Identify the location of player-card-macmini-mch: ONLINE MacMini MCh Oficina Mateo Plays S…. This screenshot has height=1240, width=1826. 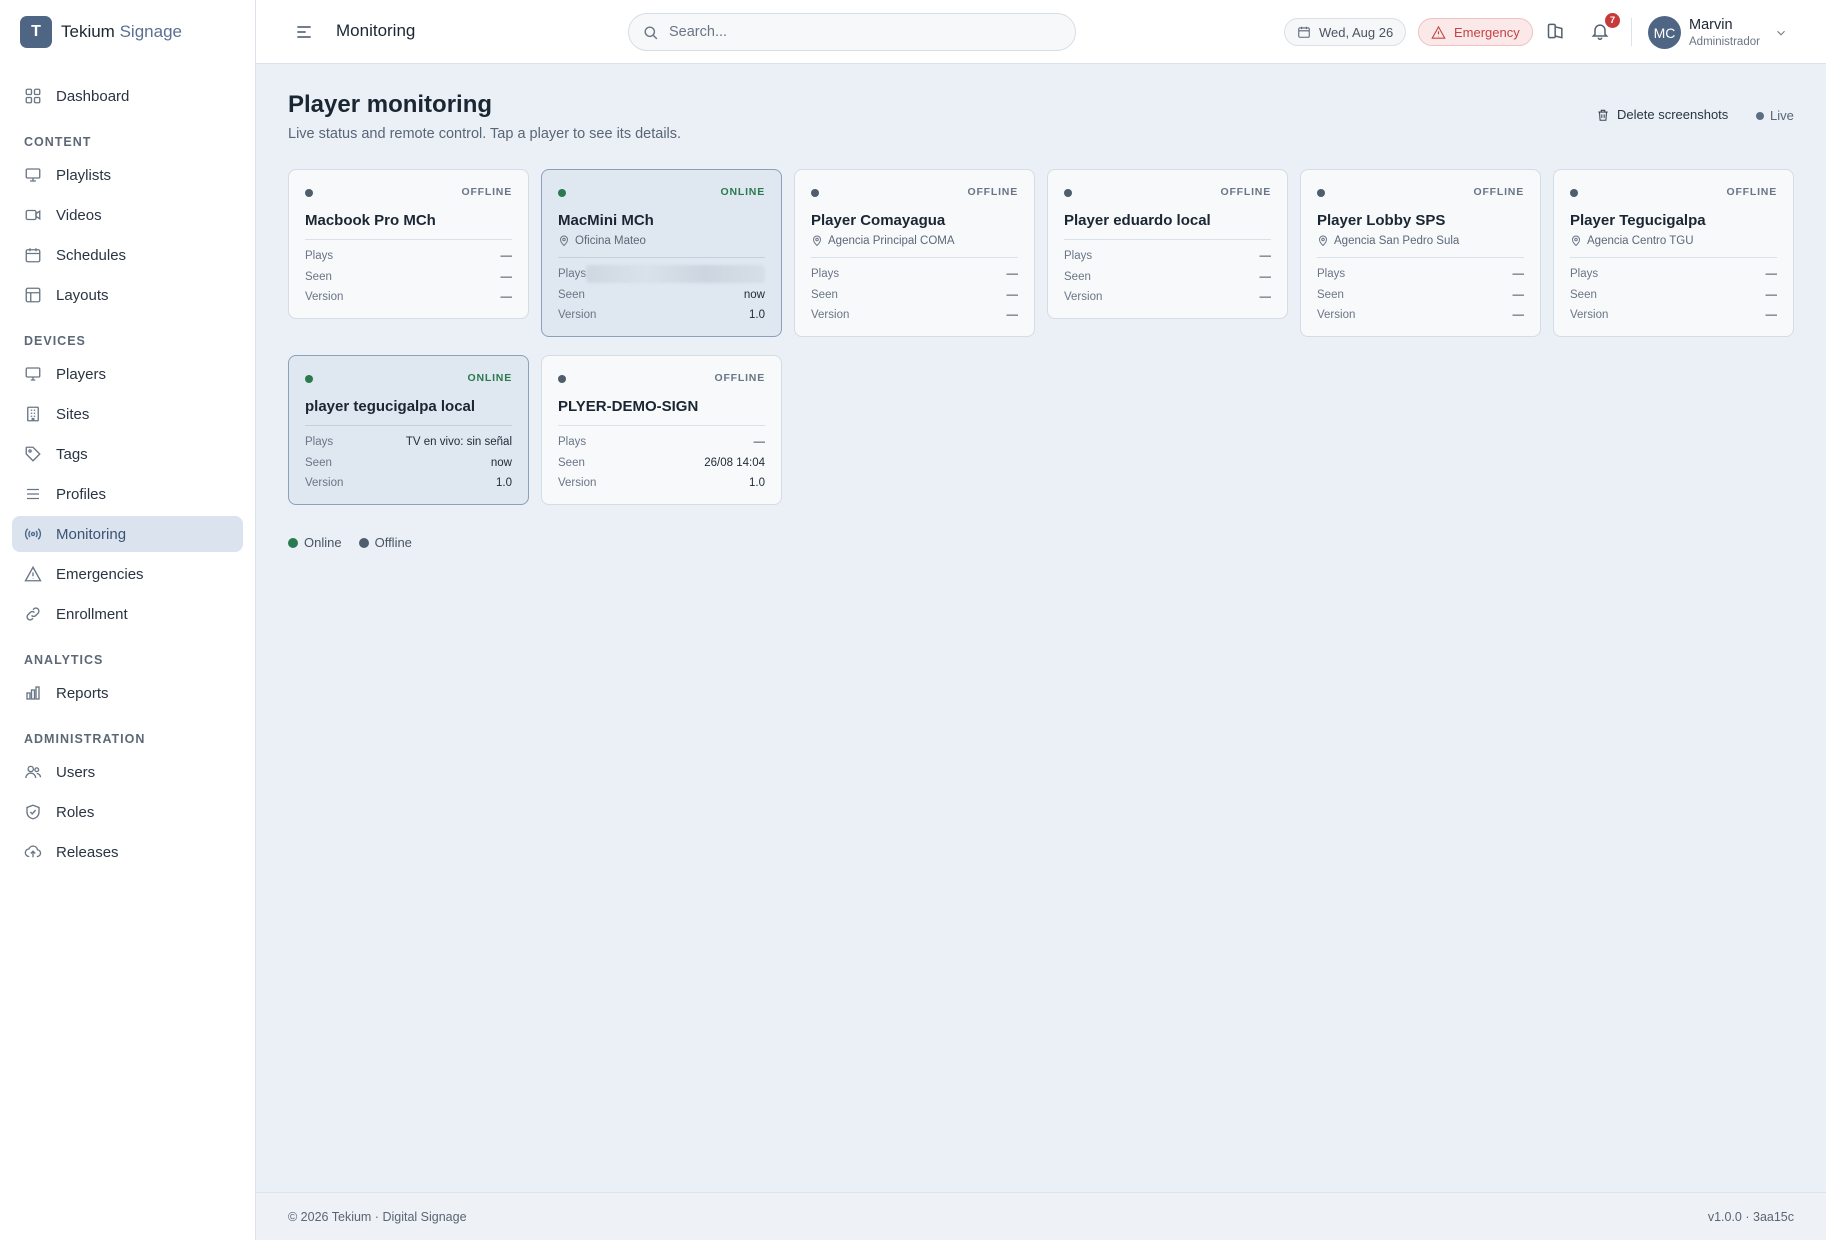
(661, 253).